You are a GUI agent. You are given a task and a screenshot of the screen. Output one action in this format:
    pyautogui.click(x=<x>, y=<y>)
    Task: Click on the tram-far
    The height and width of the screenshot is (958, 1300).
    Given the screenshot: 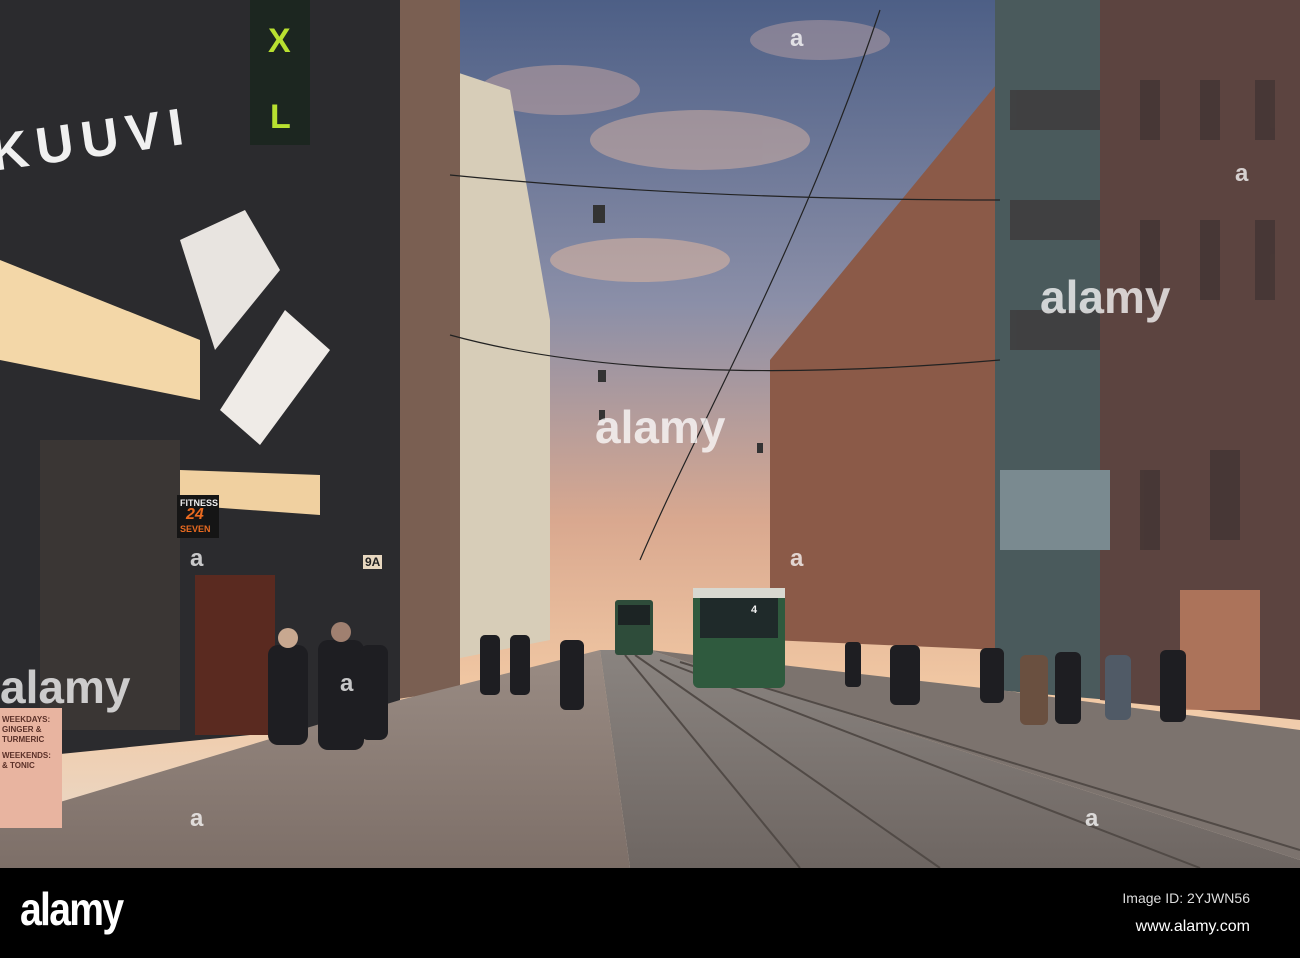 What is the action you would take?
    pyautogui.click(x=634, y=627)
    